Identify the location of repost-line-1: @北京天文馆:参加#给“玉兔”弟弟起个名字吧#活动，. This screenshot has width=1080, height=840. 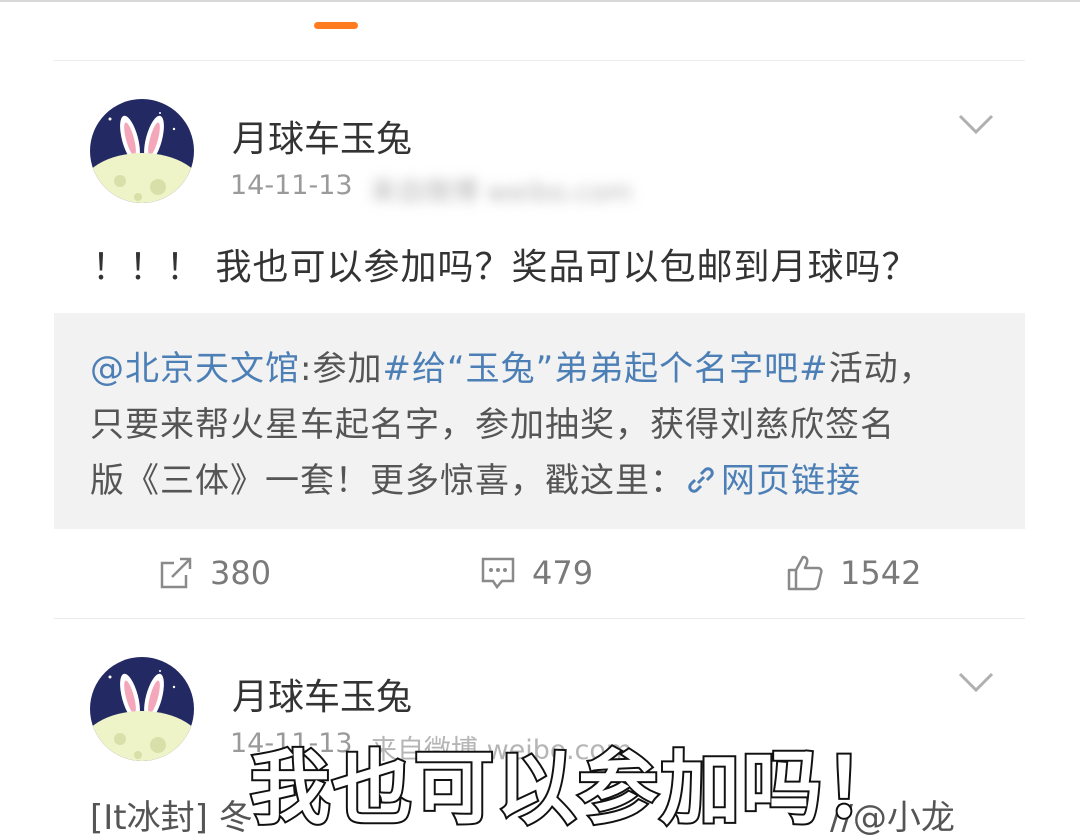
(512, 365).